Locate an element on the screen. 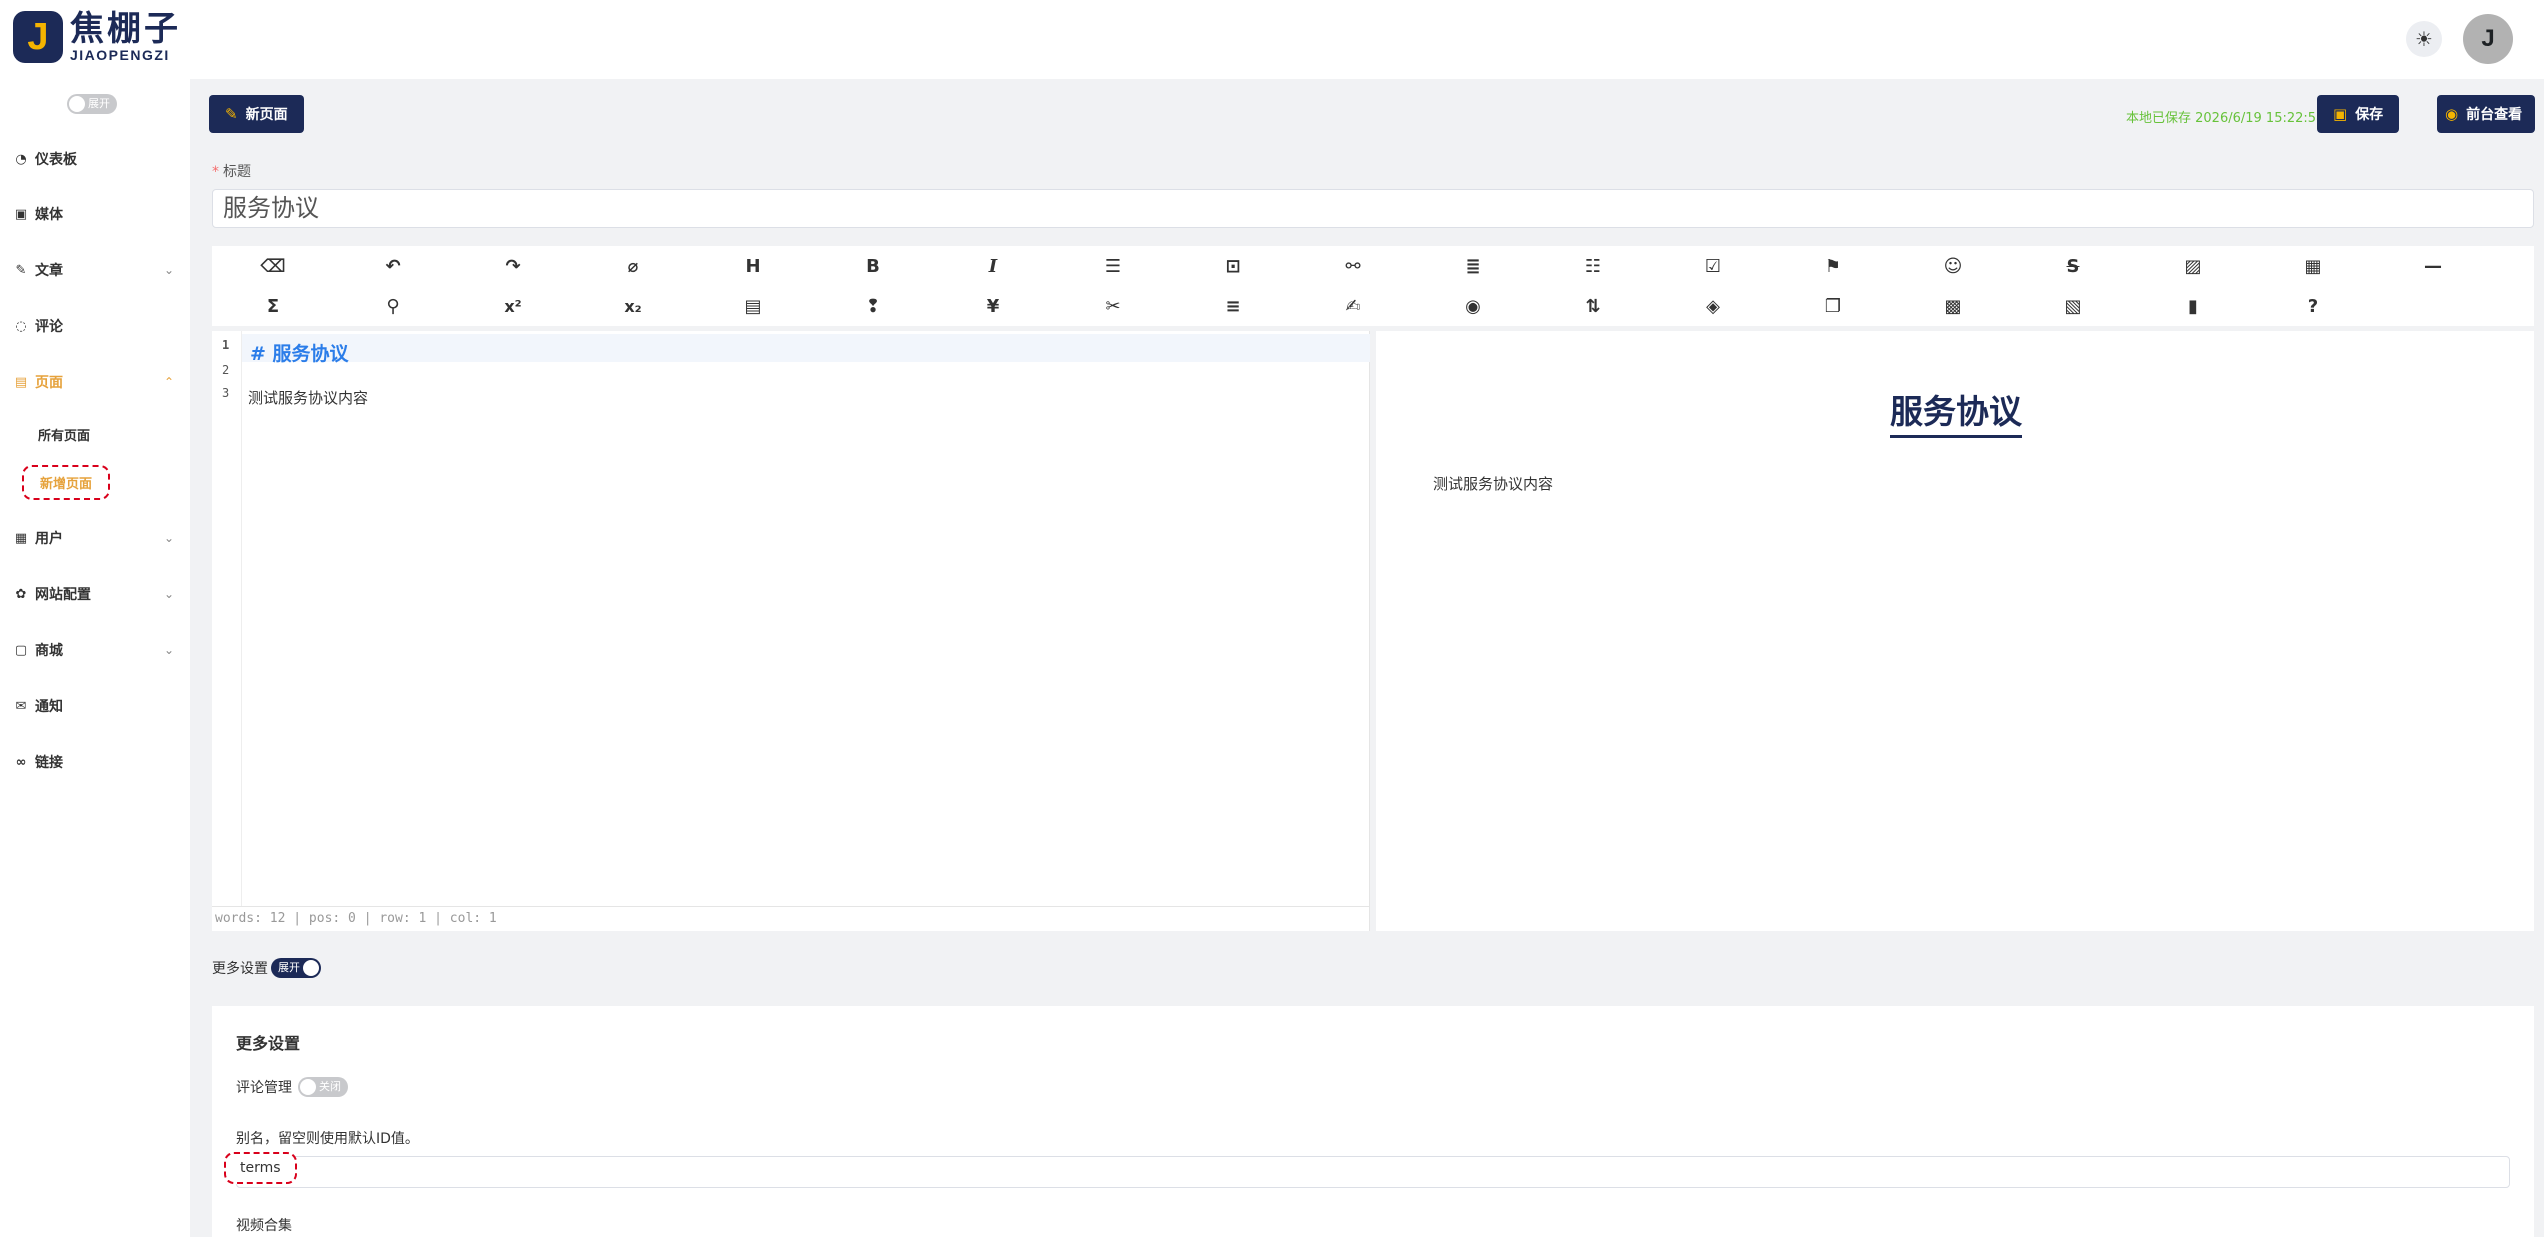 The width and height of the screenshot is (2544, 1237). redo-icon: ↷ is located at coordinates (513, 266).